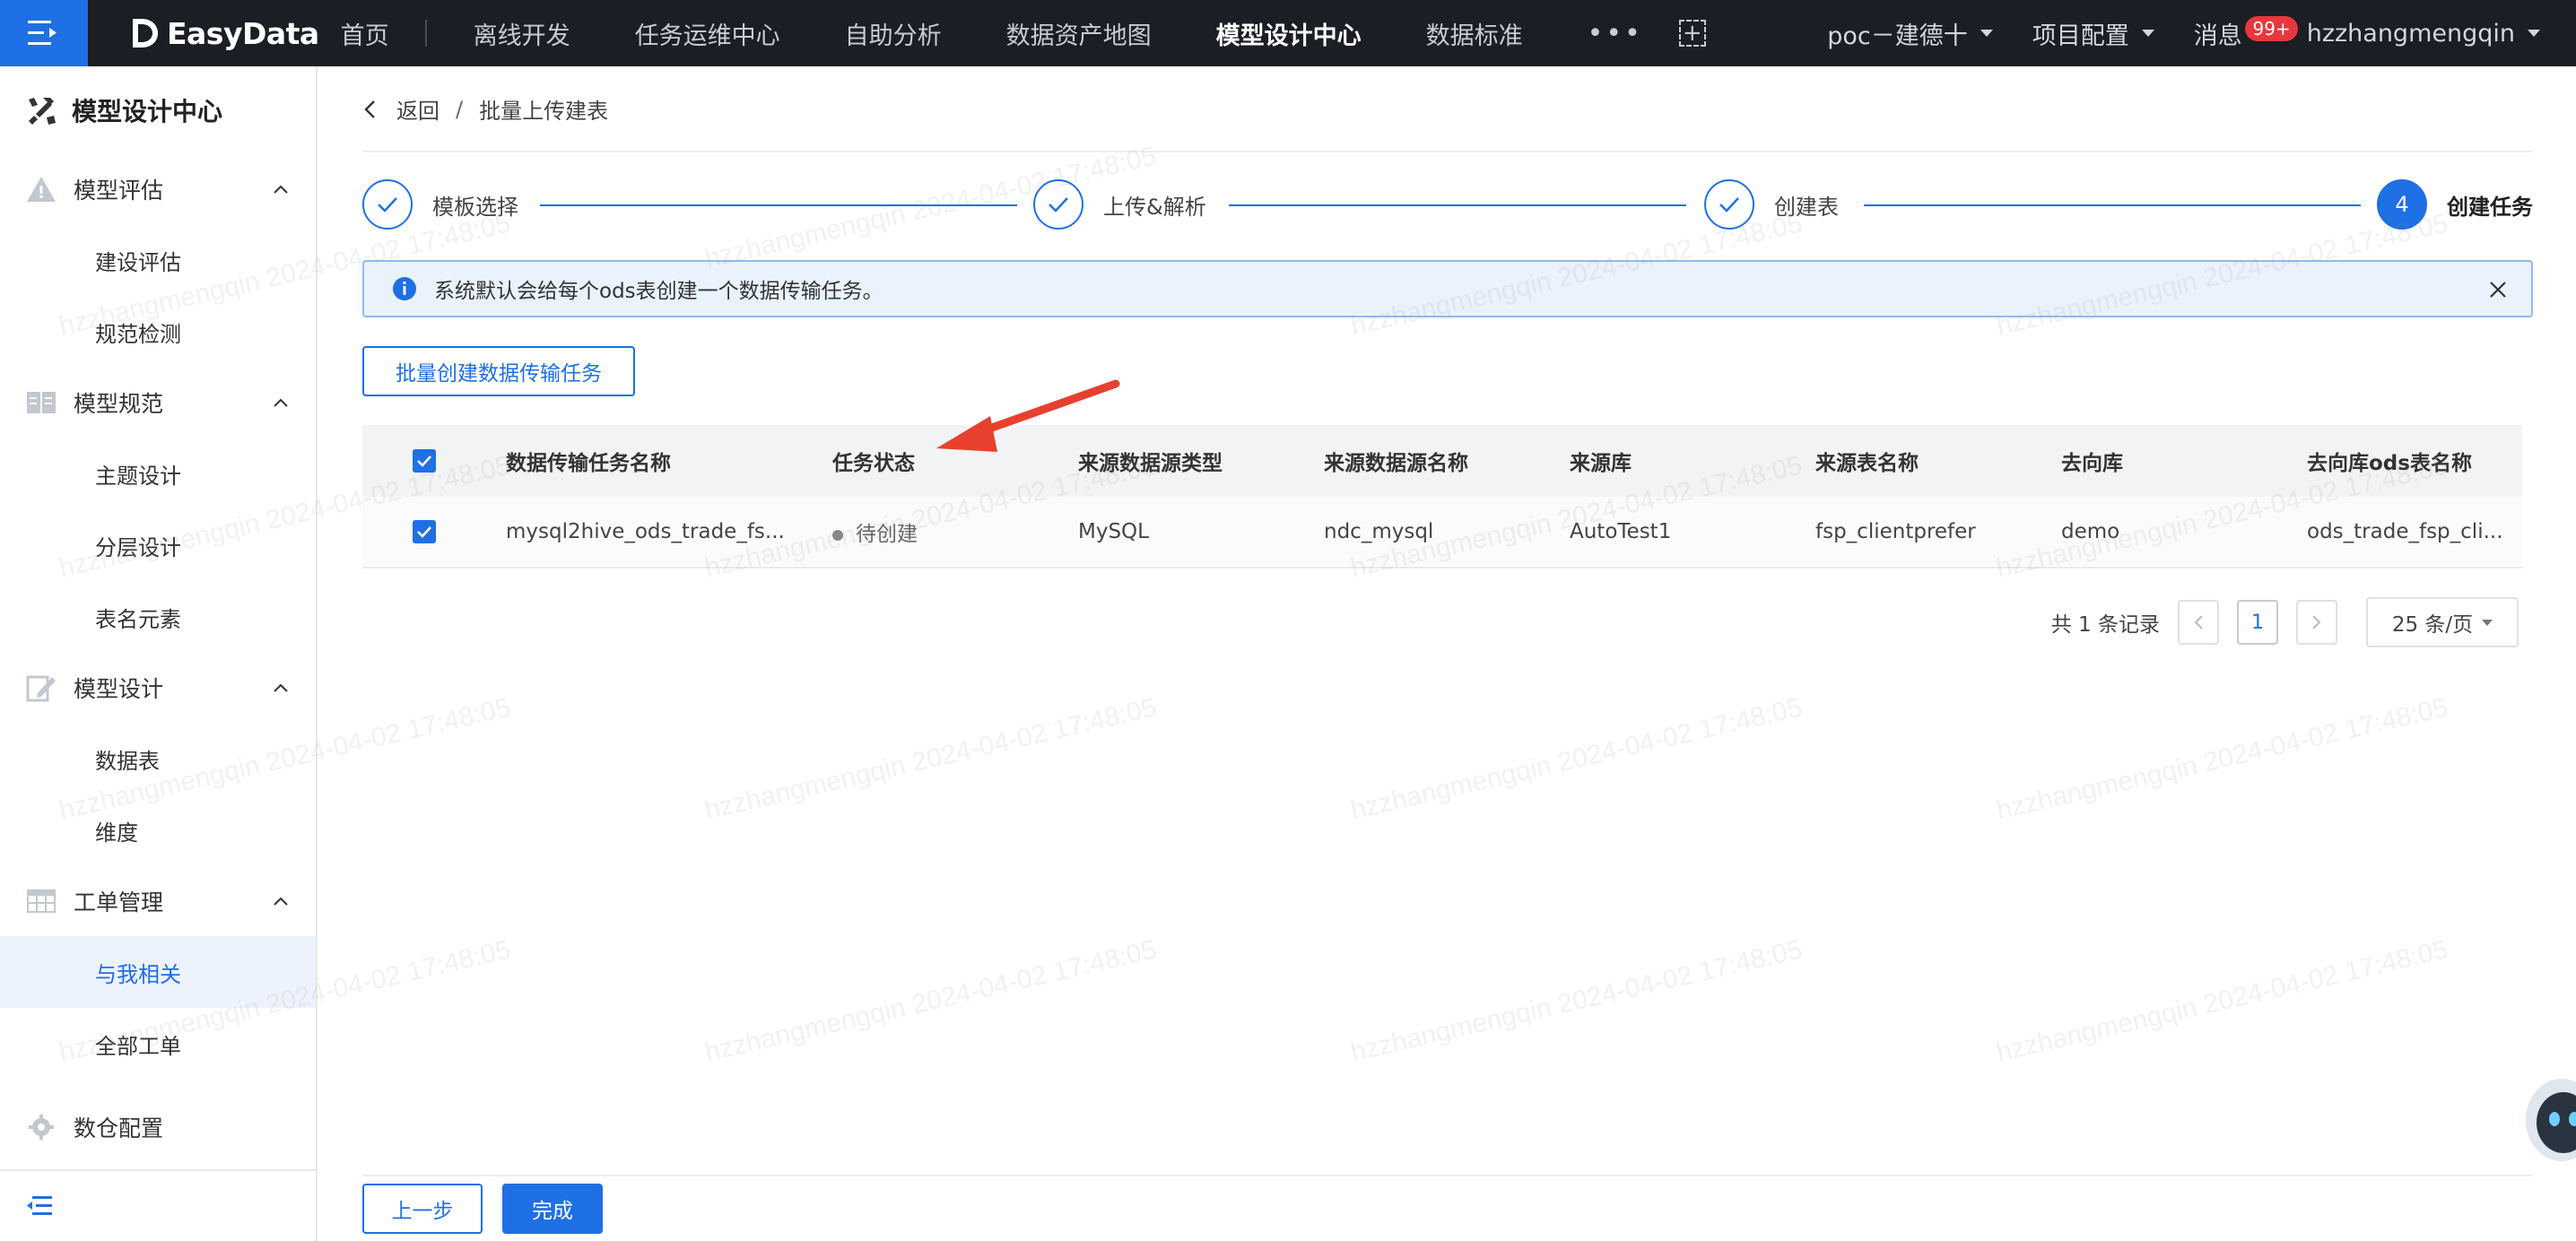  Describe the element at coordinates (158, 1205) in the screenshot. I see `sidebar-collapse-button` at that location.